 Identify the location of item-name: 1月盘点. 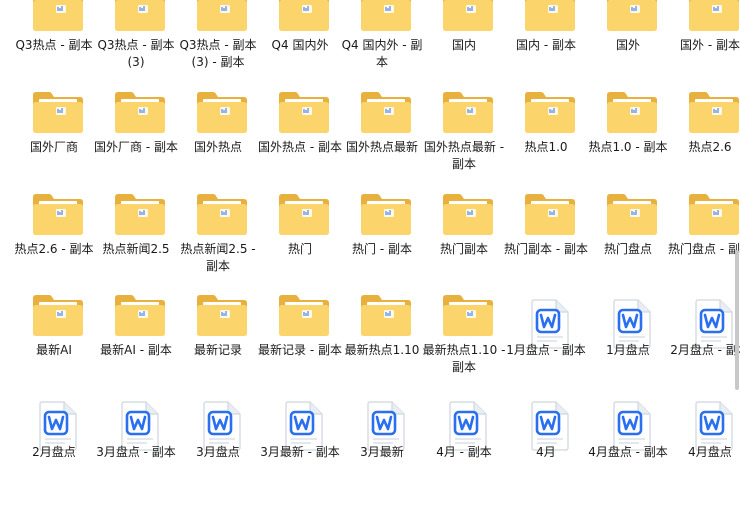
(628, 350).